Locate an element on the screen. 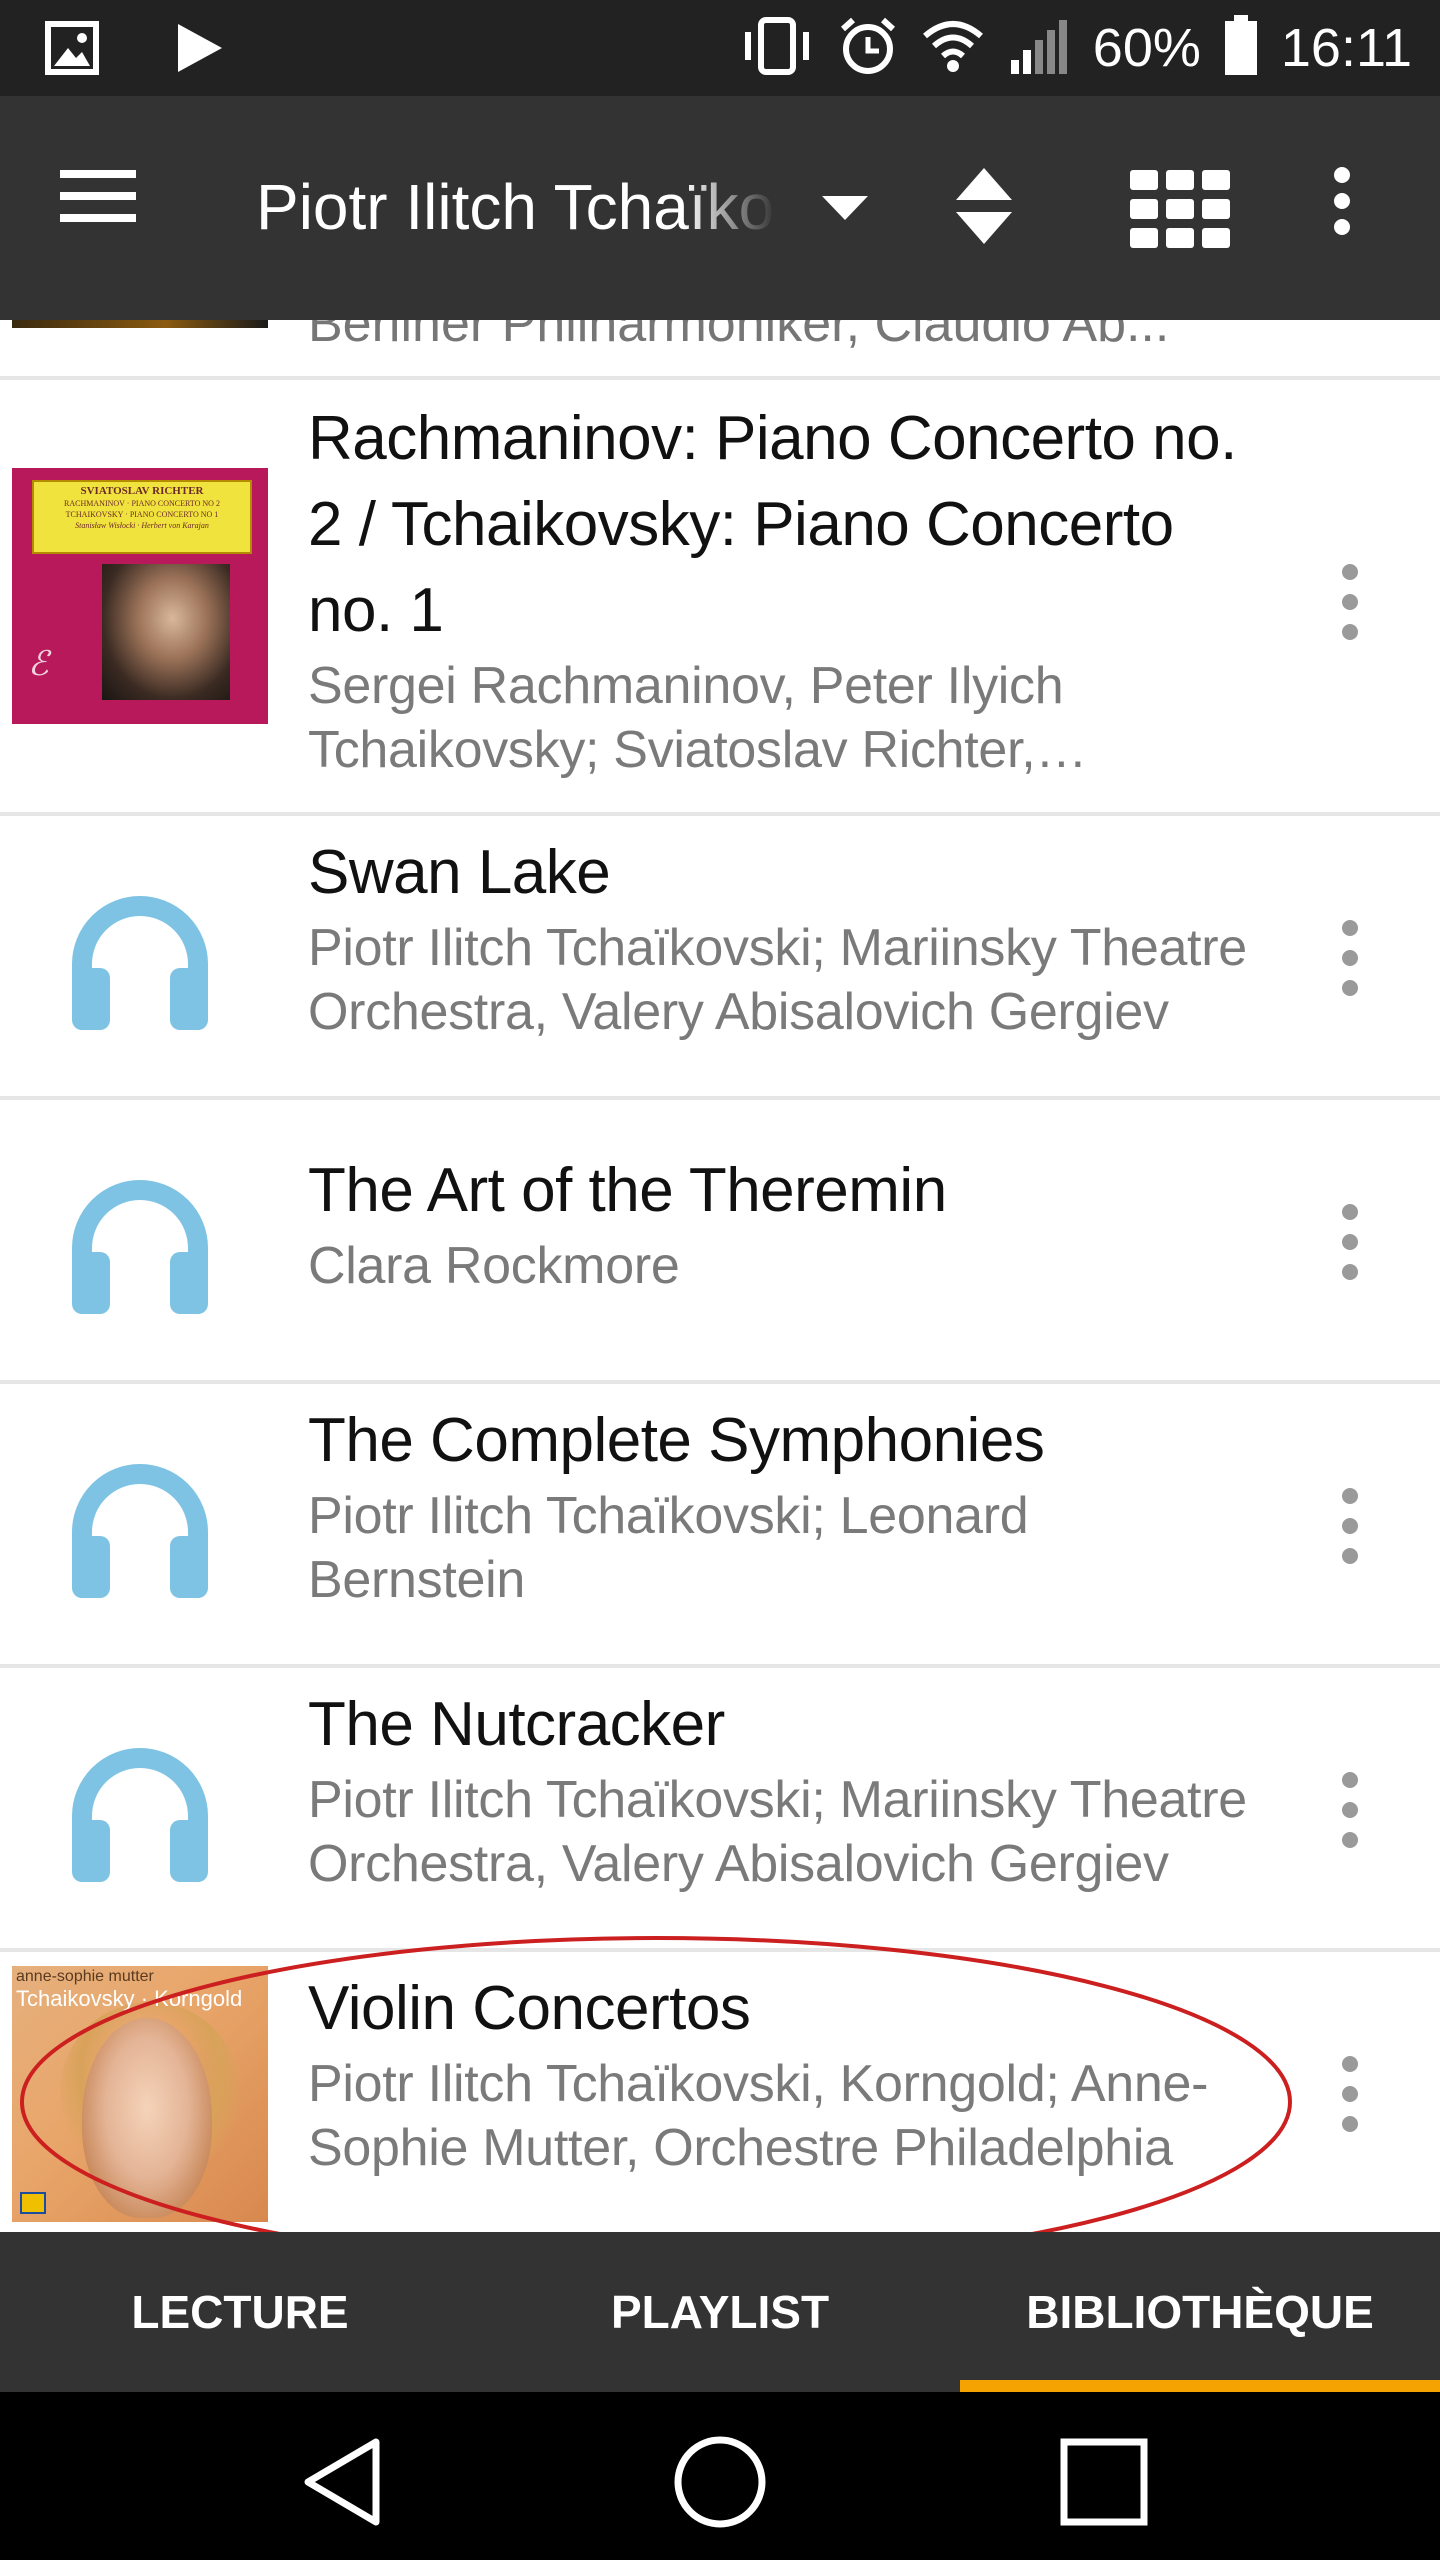 This screenshot has width=1440, height=2560. dropdown-icon is located at coordinates (845, 210).